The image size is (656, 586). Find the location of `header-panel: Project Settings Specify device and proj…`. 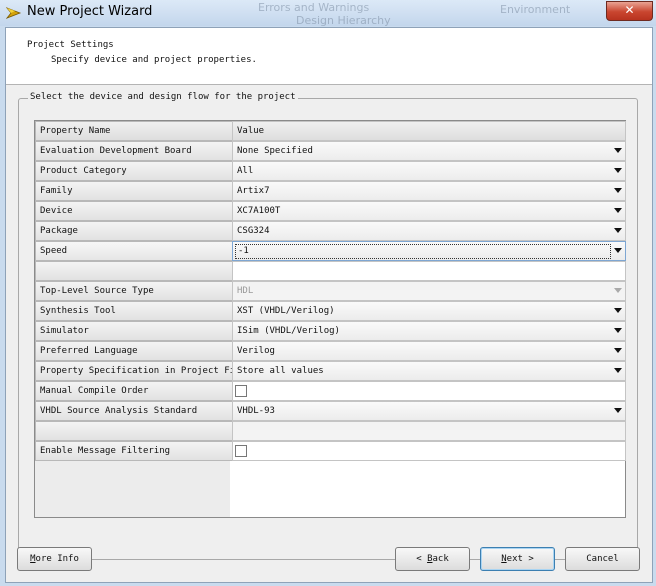

header-panel: Project Settings Specify device and proj… is located at coordinates (329, 56).